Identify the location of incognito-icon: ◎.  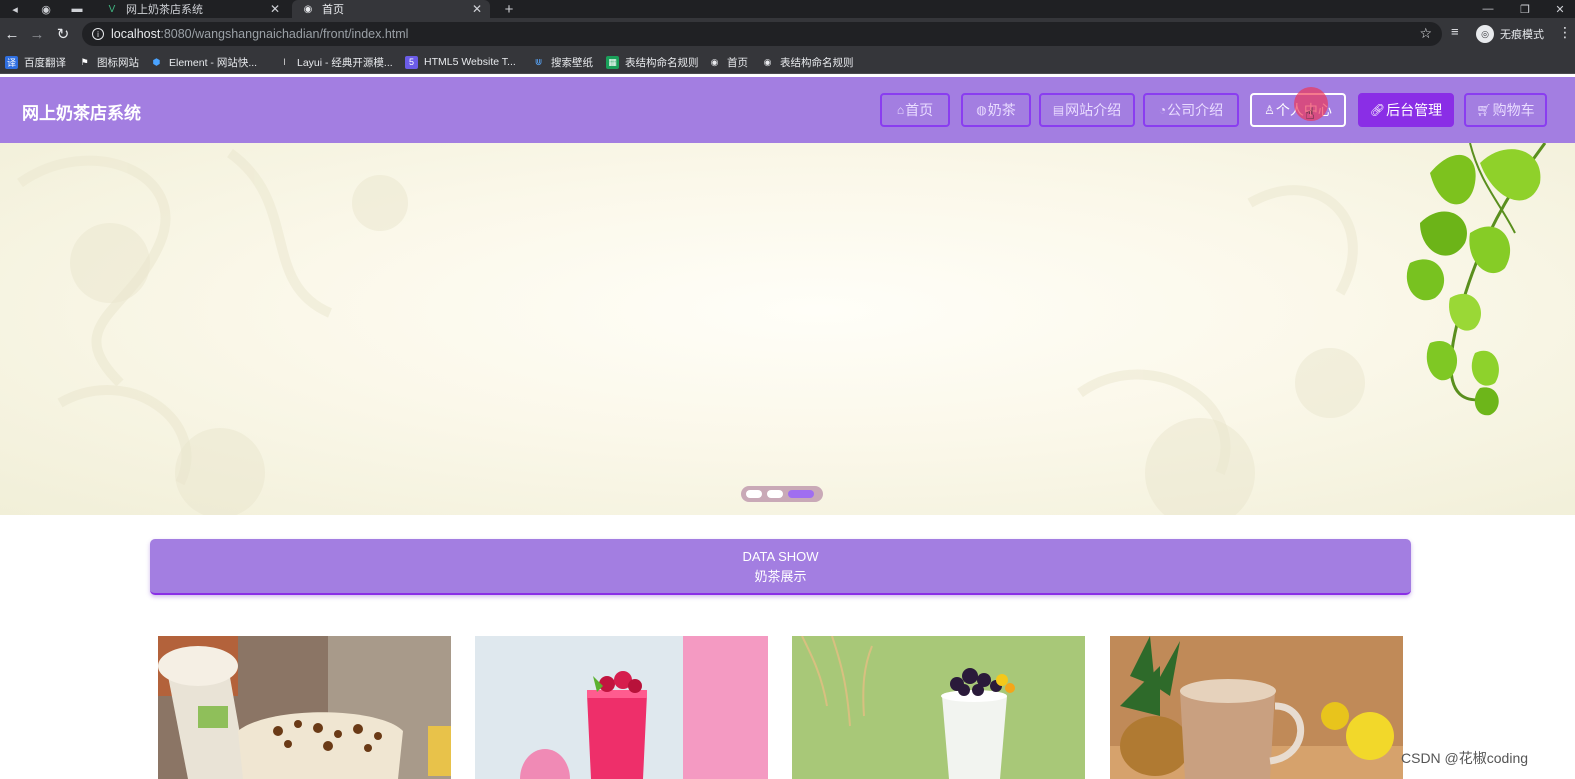
(1485, 34).